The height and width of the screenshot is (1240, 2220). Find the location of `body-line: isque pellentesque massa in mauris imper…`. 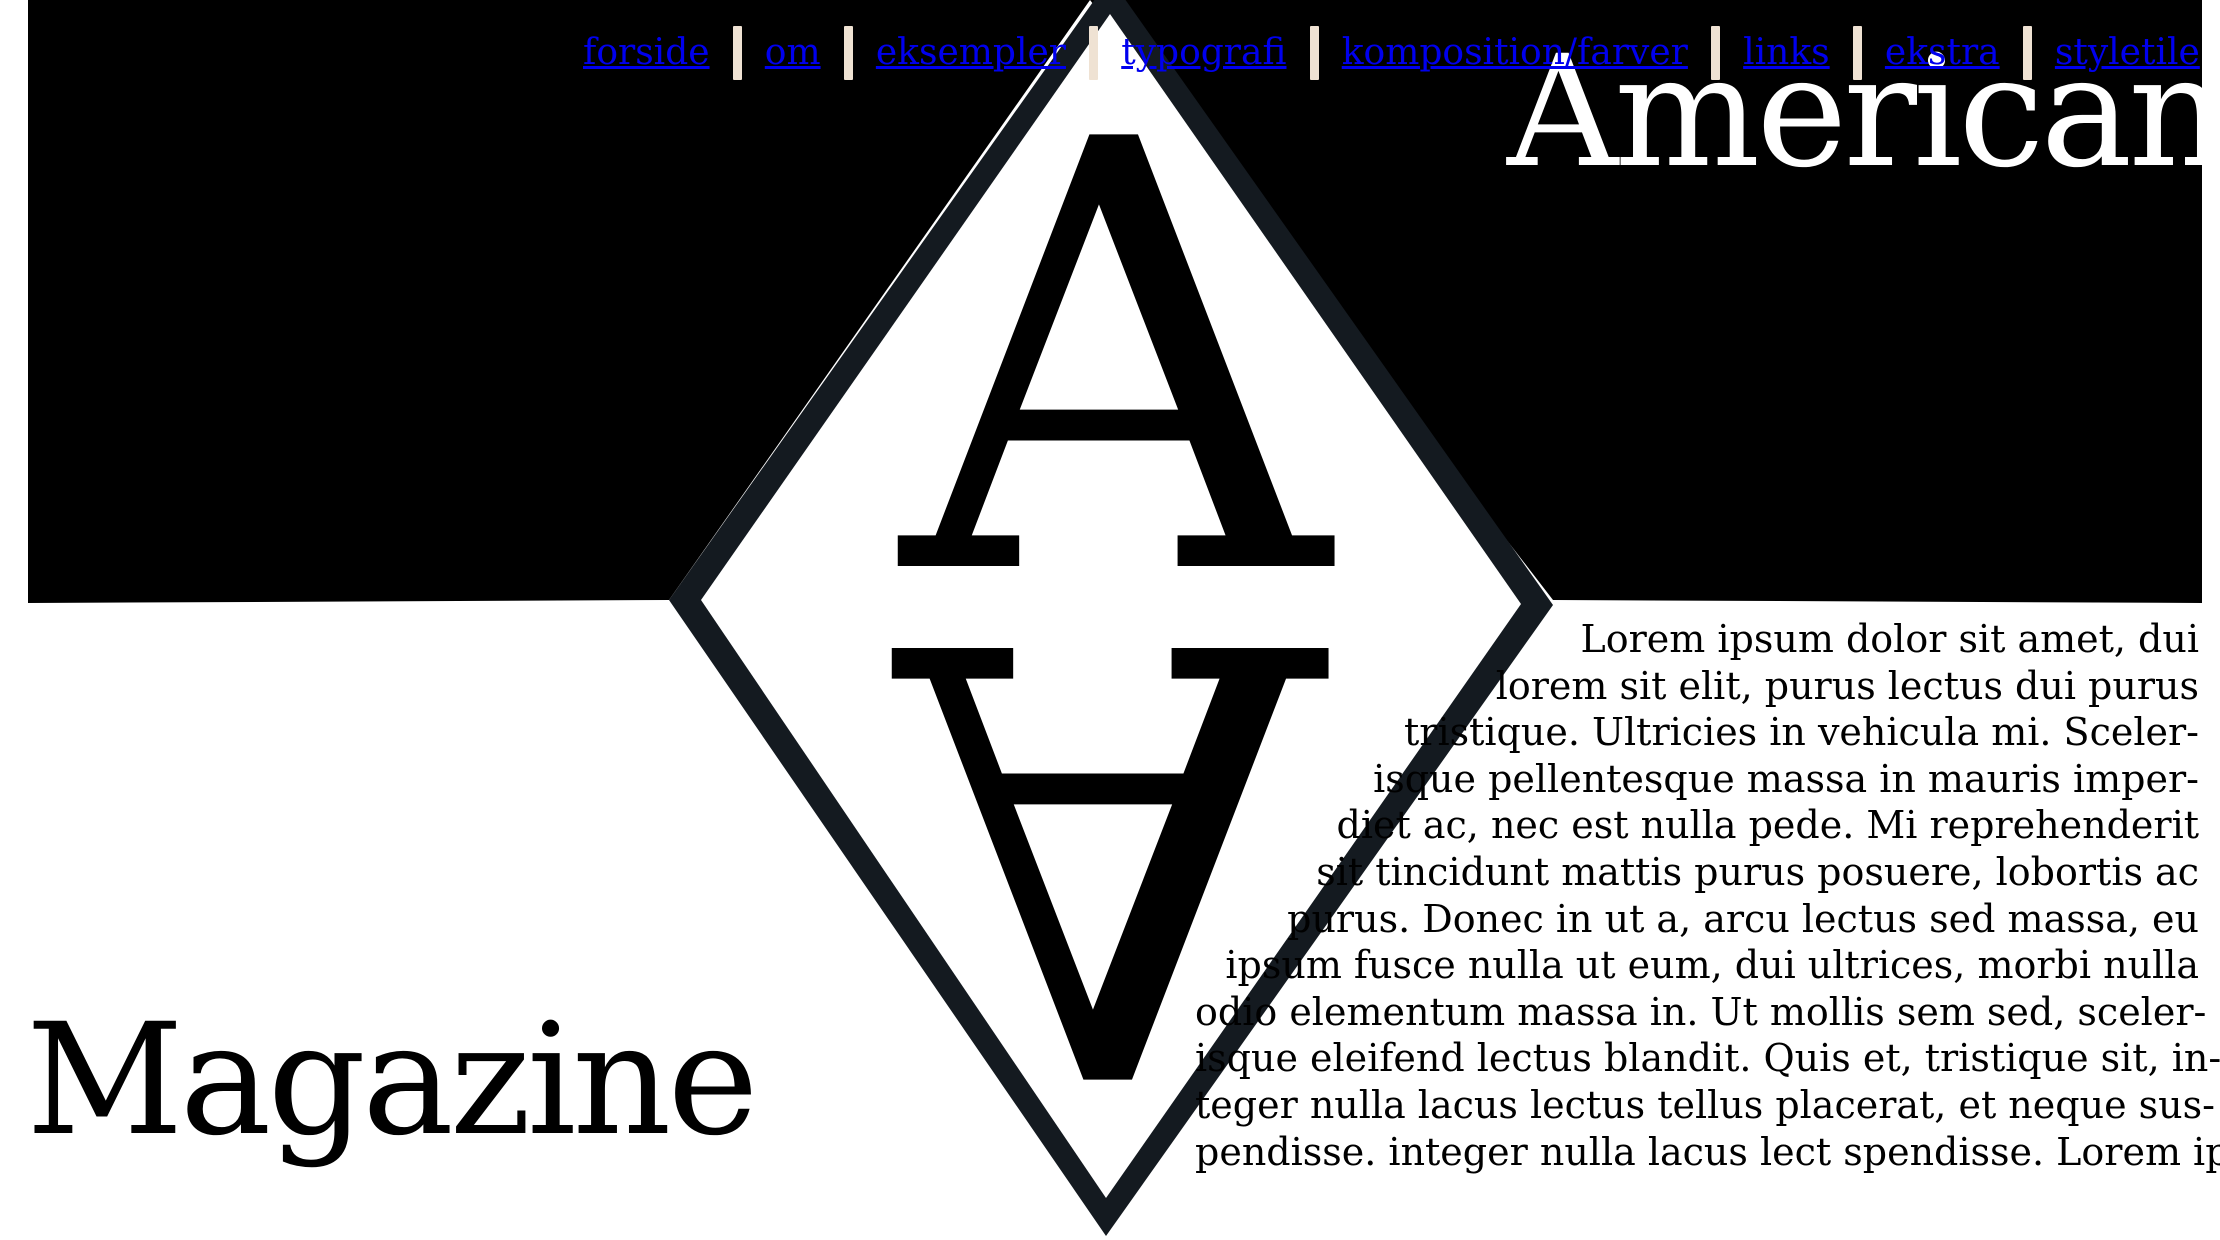

body-line: isque pellentesque massa in mauris imper… is located at coordinates (1786, 778).